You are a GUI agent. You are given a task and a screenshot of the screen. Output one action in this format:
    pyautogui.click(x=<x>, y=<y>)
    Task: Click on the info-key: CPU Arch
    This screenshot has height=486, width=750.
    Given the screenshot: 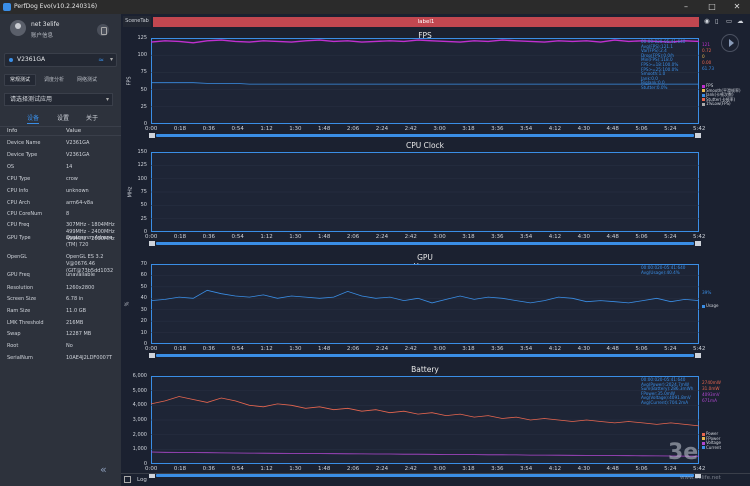 What is the action you would take?
    pyautogui.click(x=19, y=203)
    